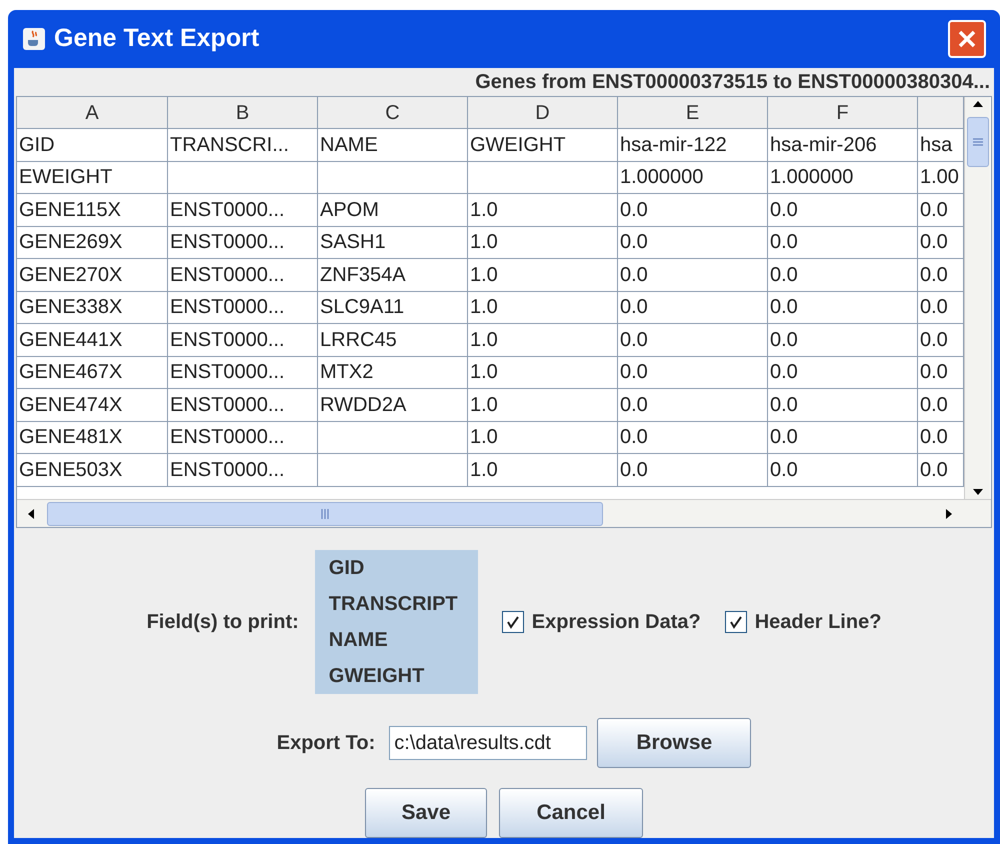  Describe the element at coordinates (92, 210) in the screenshot. I see `table-cell: GENE115X` at that location.